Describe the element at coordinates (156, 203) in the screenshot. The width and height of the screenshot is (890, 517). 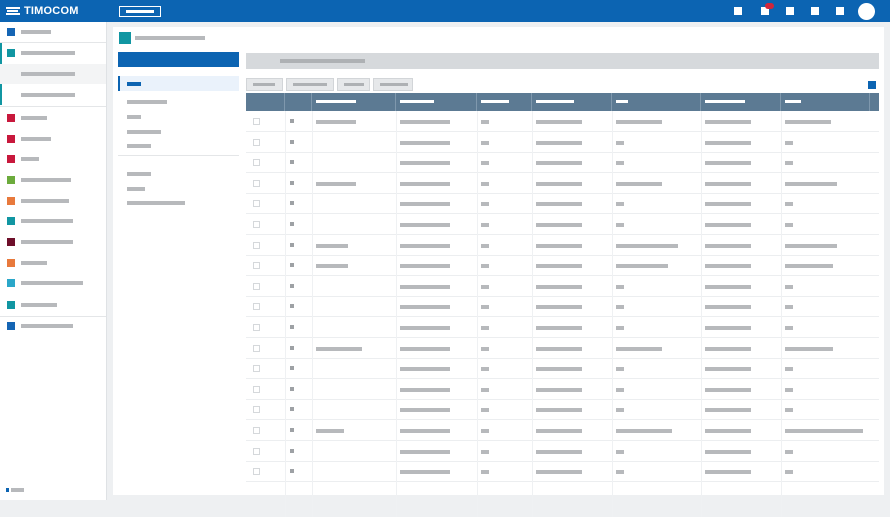
I see `secondary-nav-label` at that location.